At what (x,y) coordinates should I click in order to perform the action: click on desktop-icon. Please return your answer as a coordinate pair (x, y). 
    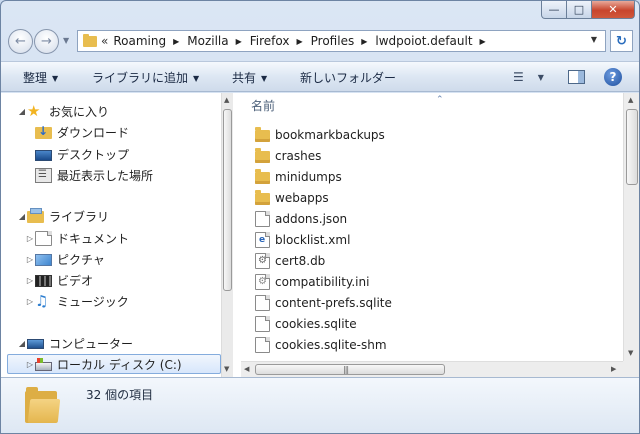
    Looking at the image, I should click on (43, 155).